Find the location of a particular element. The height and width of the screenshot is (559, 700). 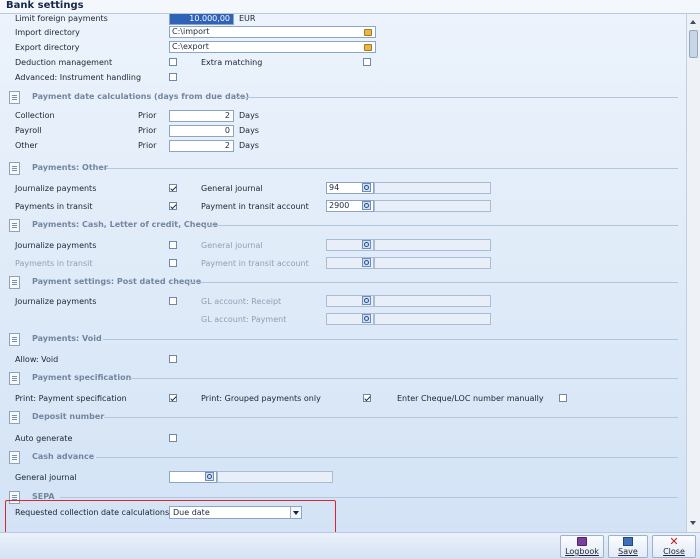

limit-foreign-input: 10.000,00 is located at coordinates (201, 19).